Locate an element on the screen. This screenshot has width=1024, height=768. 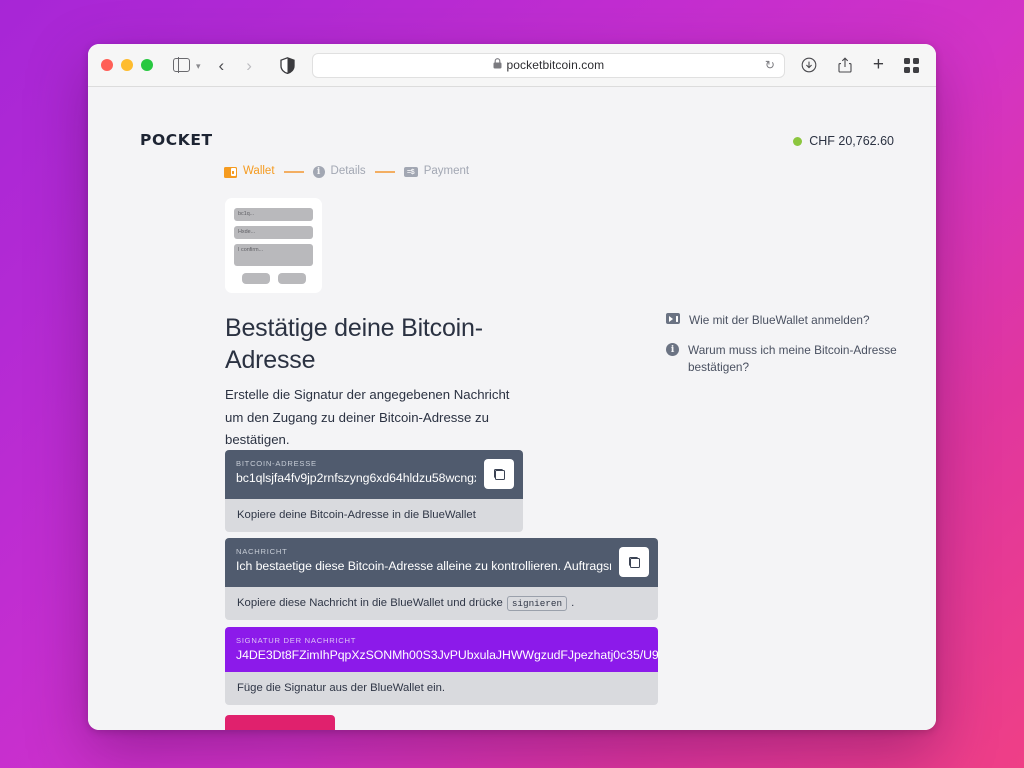
page-title: Bestätige deine Bitcoin-Adresse is located at coordinates (354, 344).